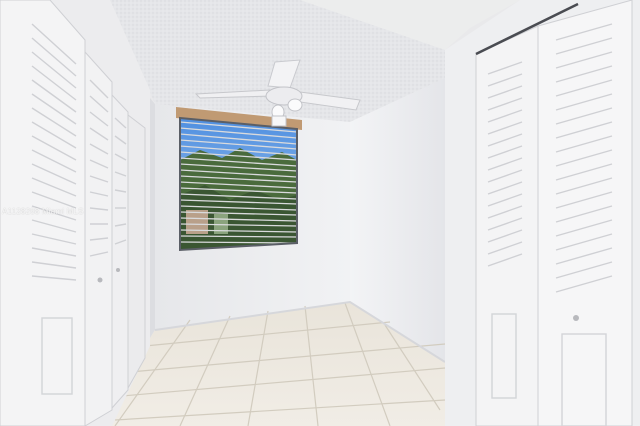  I want to click on window-view, so click(238, 199).